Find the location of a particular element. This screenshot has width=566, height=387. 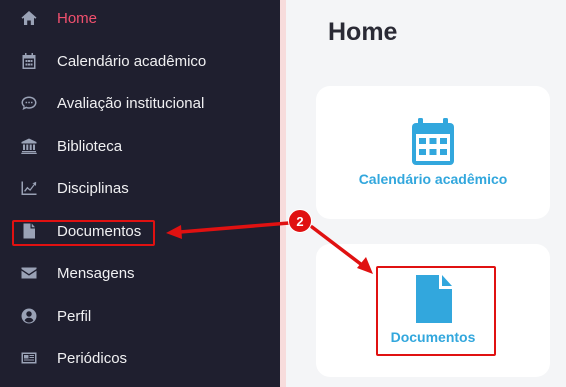

envelope-icon is located at coordinates (29, 273).